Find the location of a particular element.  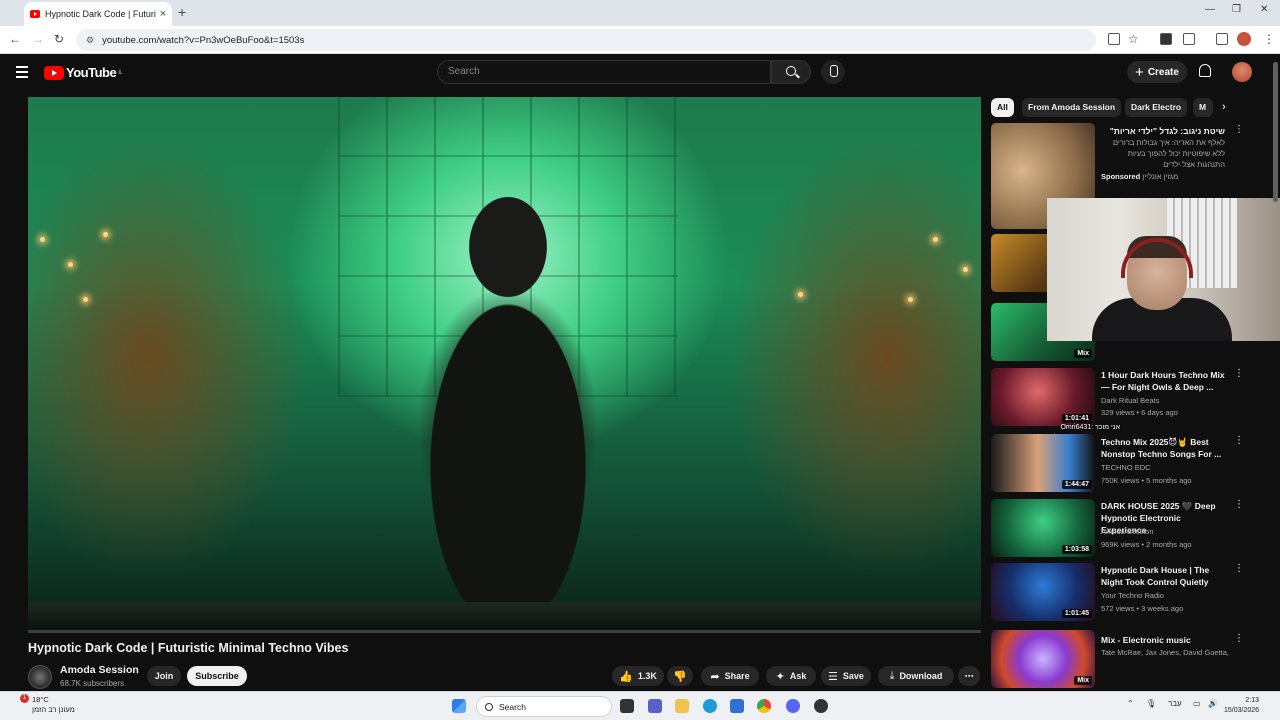

chip-dark-electro: Dark Electro is located at coordinates (1156, 107).